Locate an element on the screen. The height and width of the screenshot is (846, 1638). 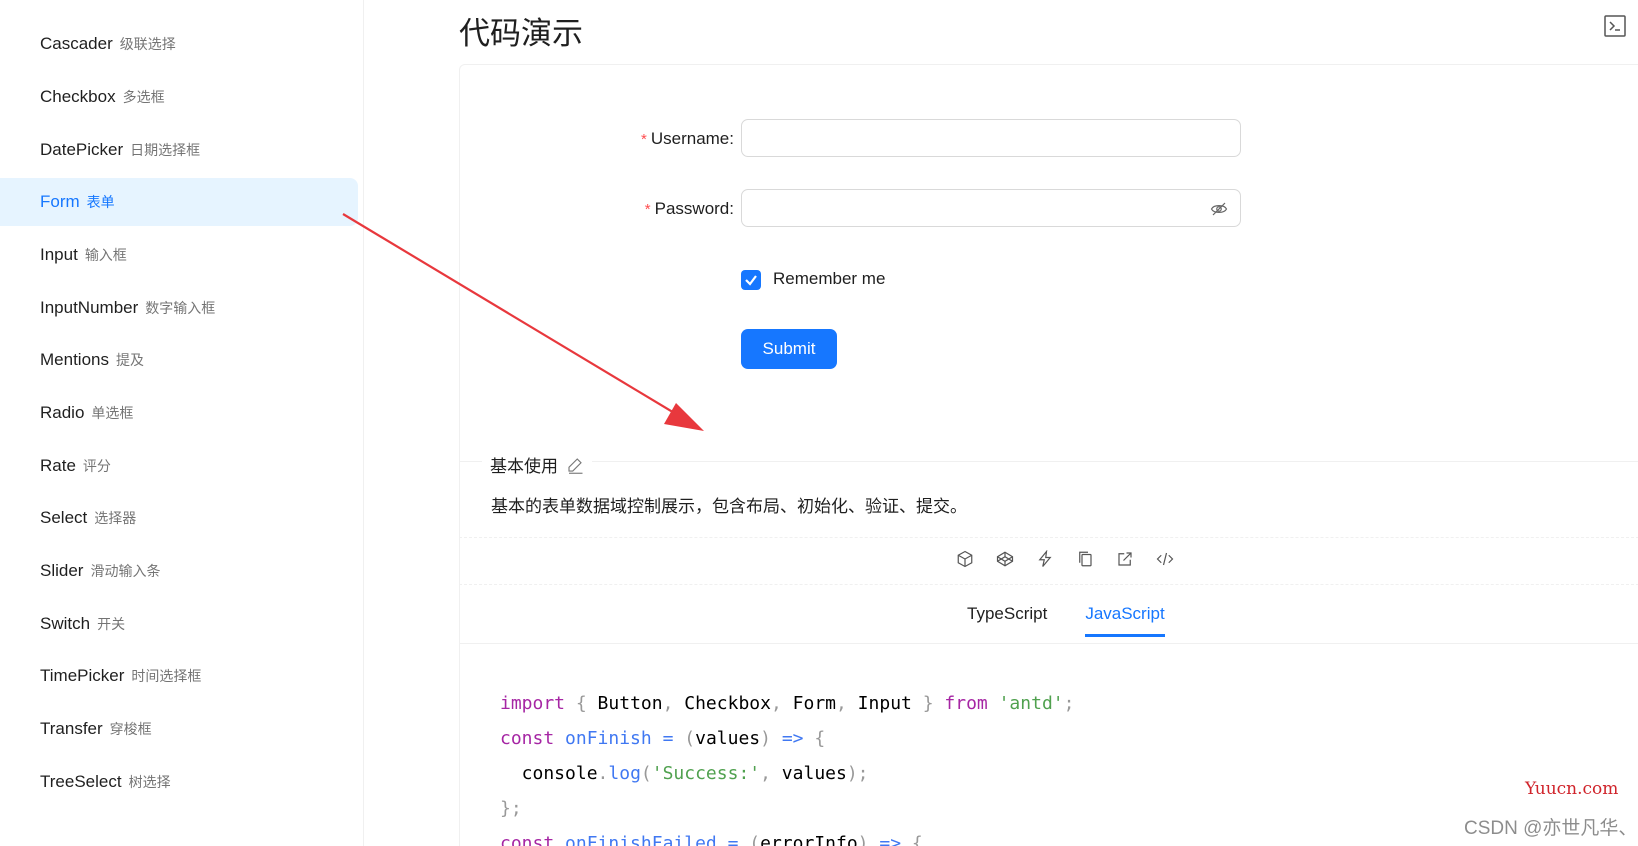
sidebar-item-label: Input is located at coordinates (59, 254).